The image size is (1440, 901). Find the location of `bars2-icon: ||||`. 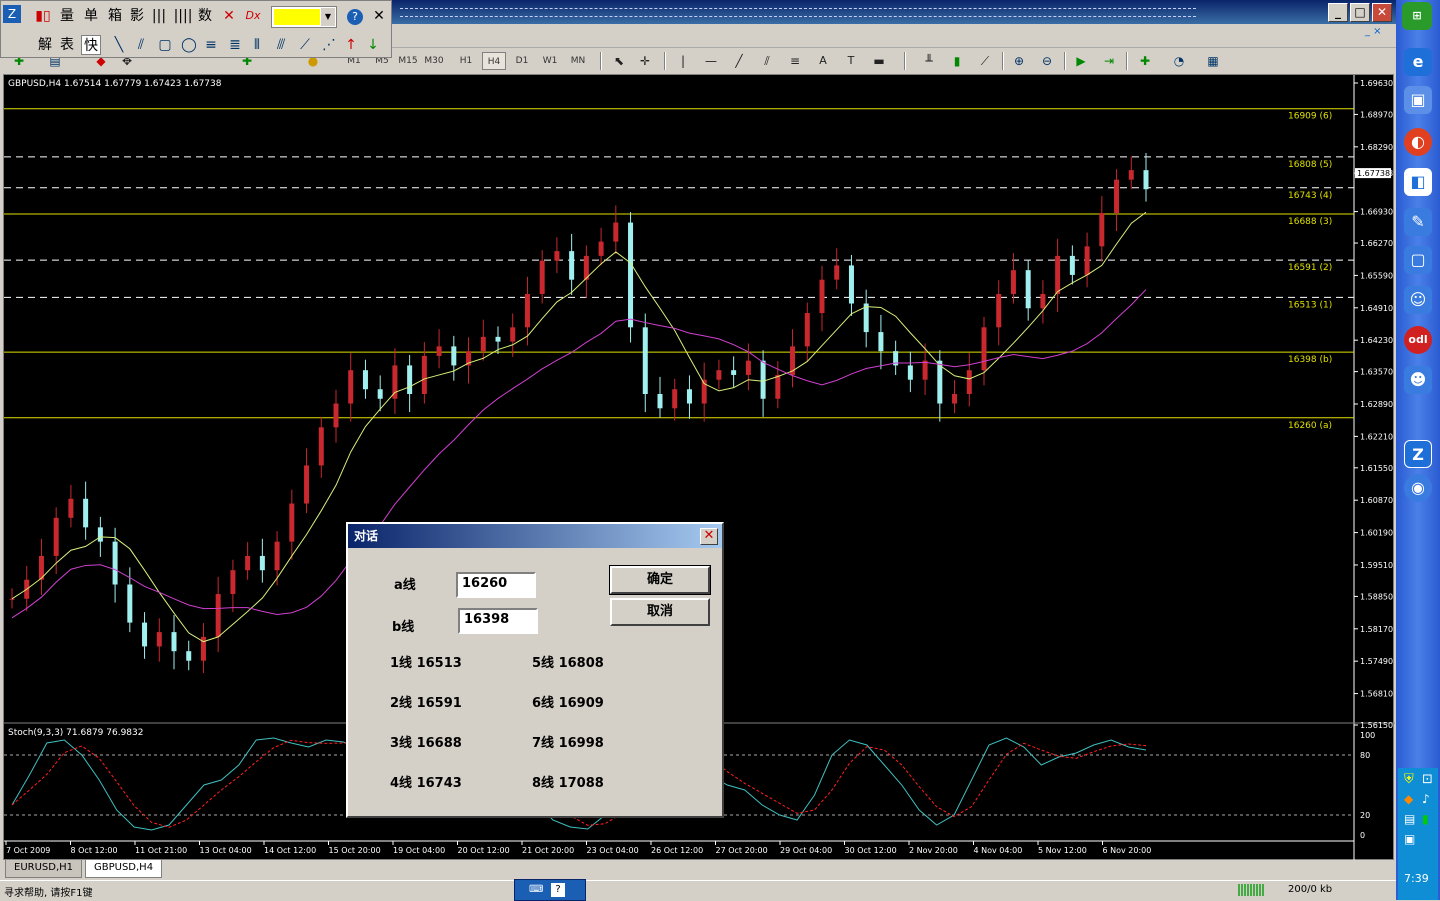

bars2-icon: |||| is located at coordinates (183, 16).